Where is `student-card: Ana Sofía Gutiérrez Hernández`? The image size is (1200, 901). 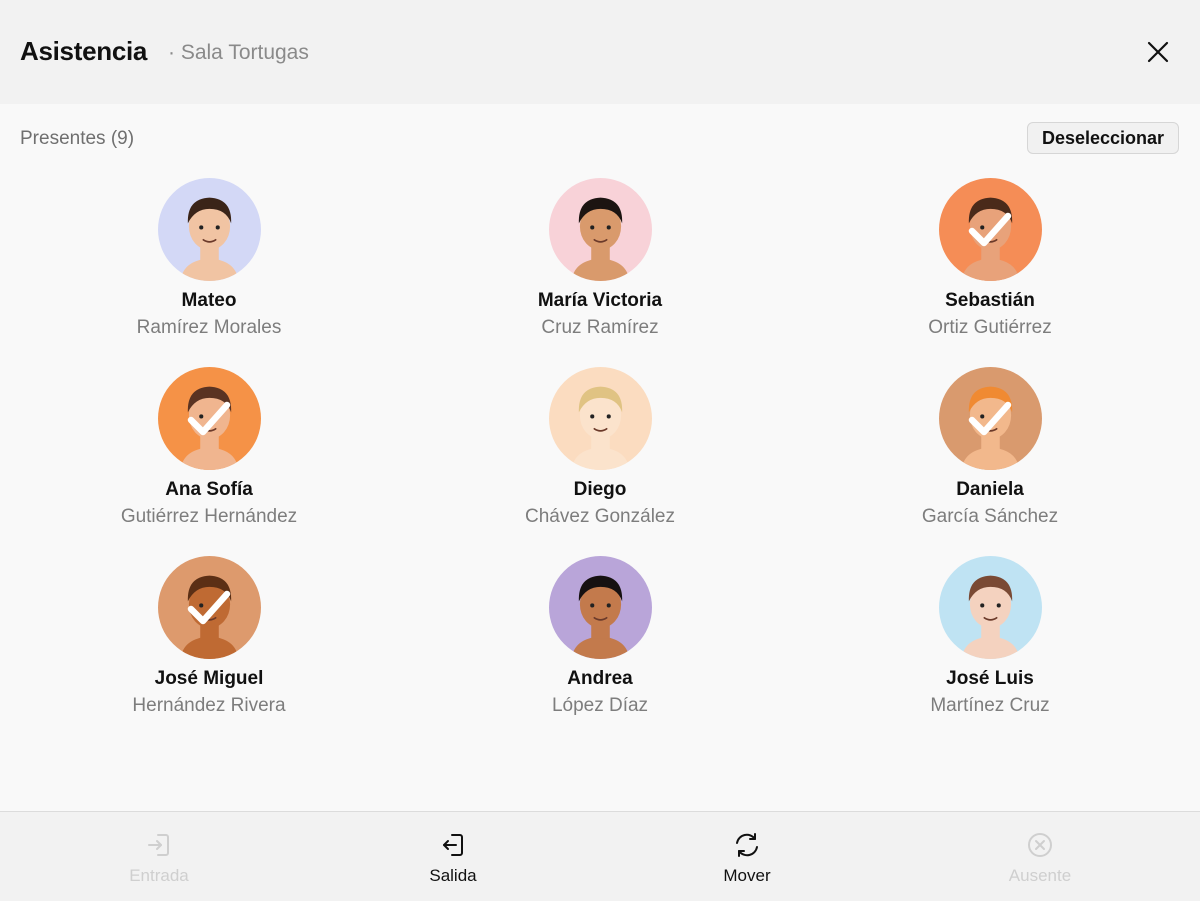
student-card: Ana Sofía Gutiérrez Hernández is located at coordinates (209, 452).